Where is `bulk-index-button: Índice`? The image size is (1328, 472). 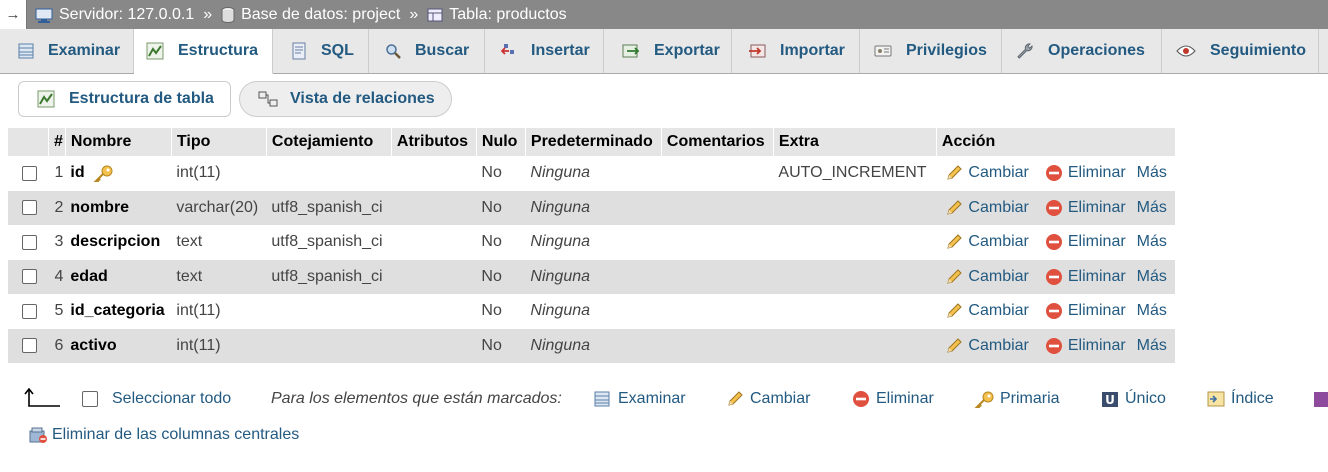
bulk-index-button: Índice is located at coordinates (1240, 399).